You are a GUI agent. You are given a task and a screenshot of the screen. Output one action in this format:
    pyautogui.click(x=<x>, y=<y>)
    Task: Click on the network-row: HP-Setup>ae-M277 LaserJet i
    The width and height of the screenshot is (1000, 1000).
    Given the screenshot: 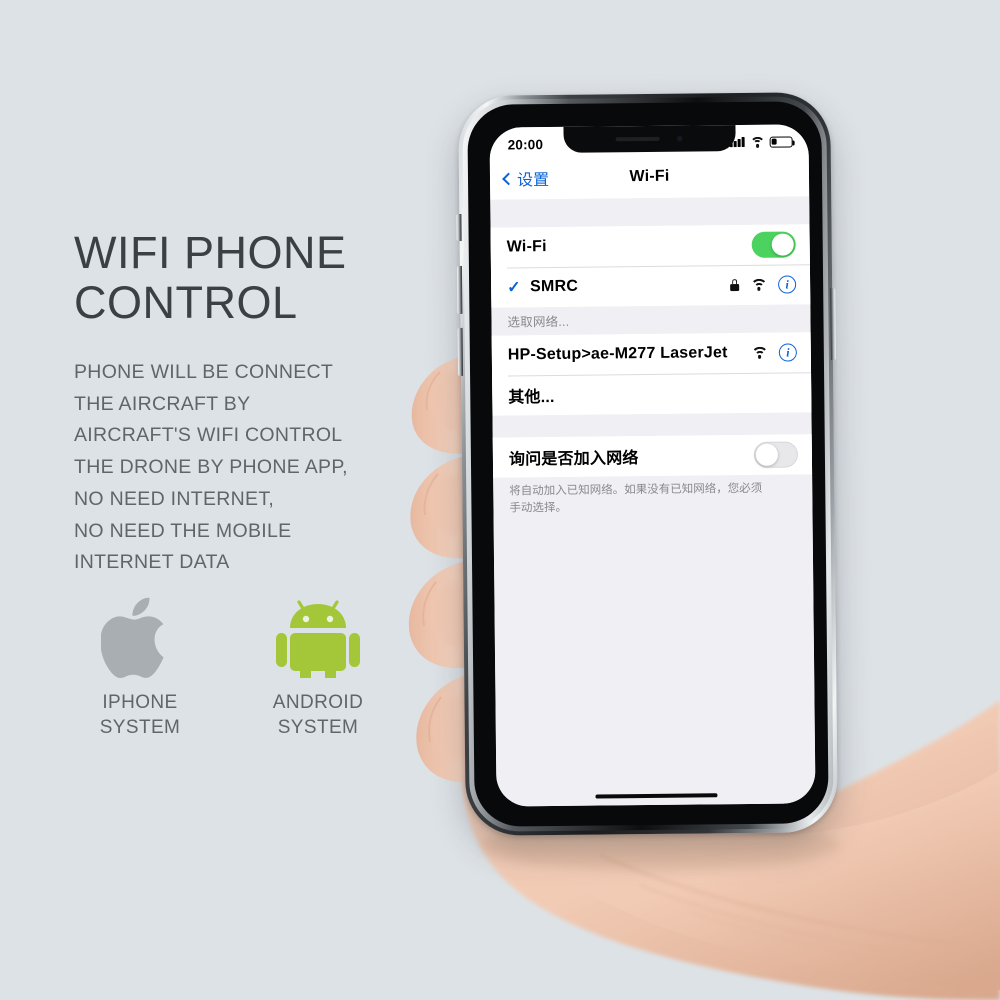 What is the action you would take?
    pyautogui.click(x=651, y=354)
    